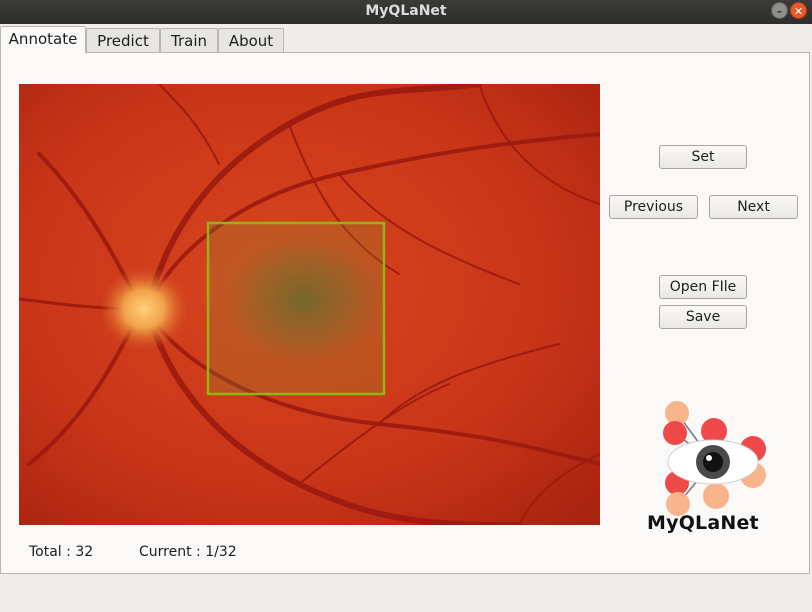  What do you see at coordinates (251, 40) in the screenshot?
I see `tab-about: About` at bounding box center [251, 40].